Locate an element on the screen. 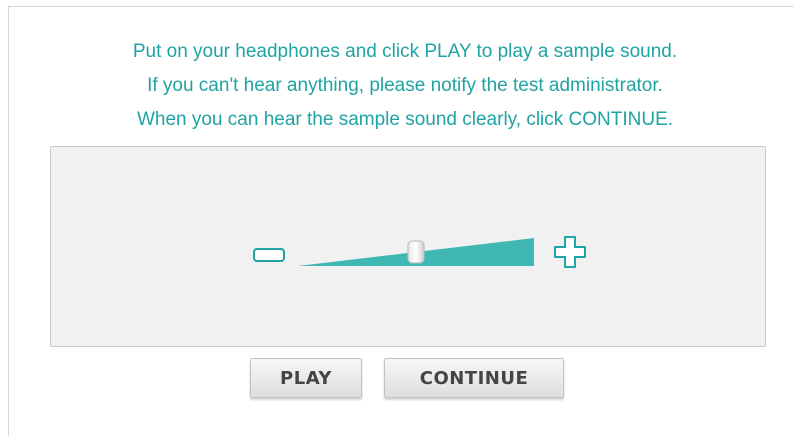 The width and height of the screenshot is (794, 436). volume-decrease-button is located at coordinates (269, 255).